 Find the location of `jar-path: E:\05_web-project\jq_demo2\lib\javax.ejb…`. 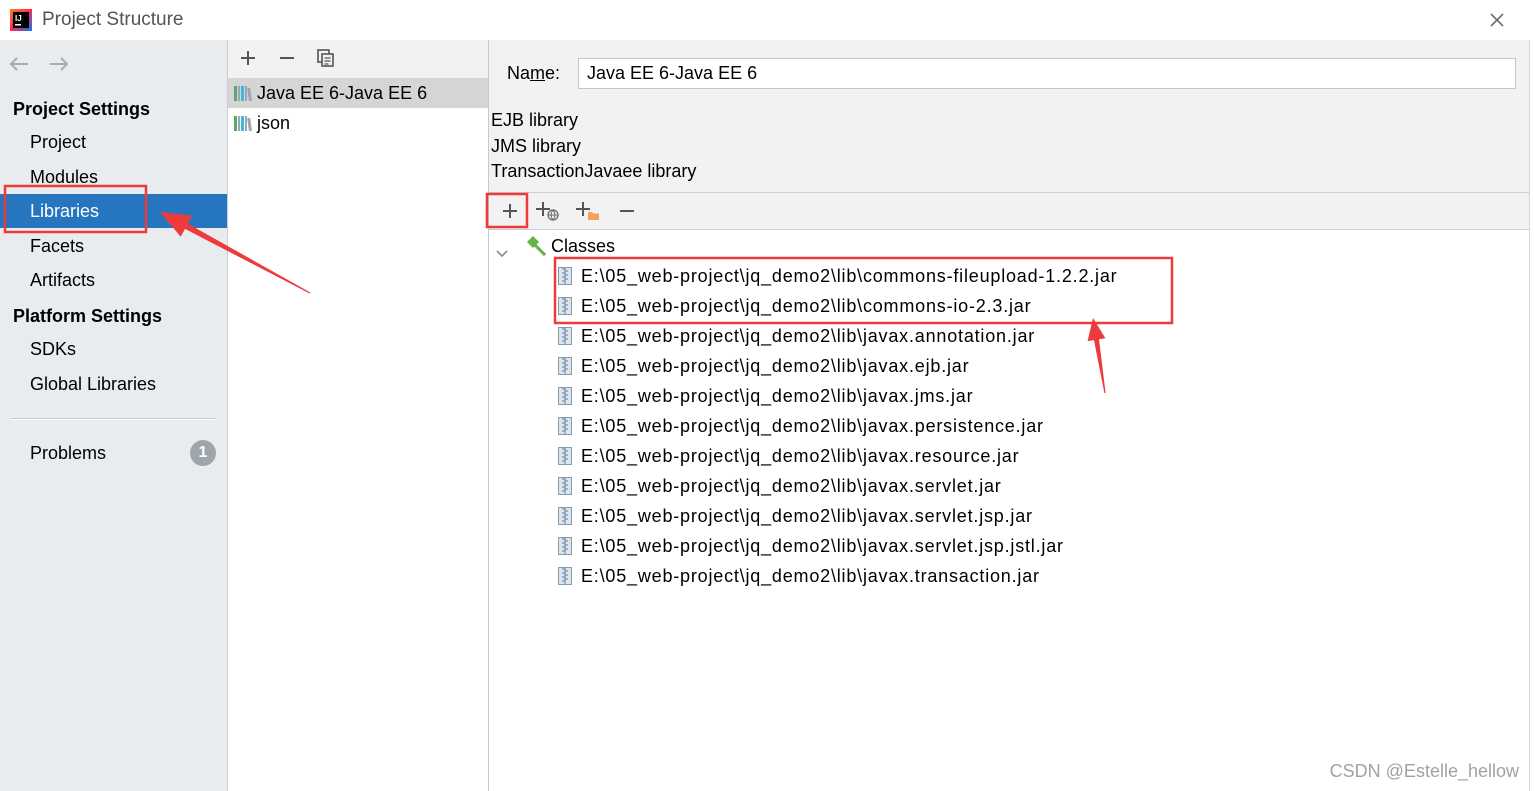

jar-path: E:\05_web-project\jq_demo2\lib\javax.ejb… is located at coordinates (775, 366).